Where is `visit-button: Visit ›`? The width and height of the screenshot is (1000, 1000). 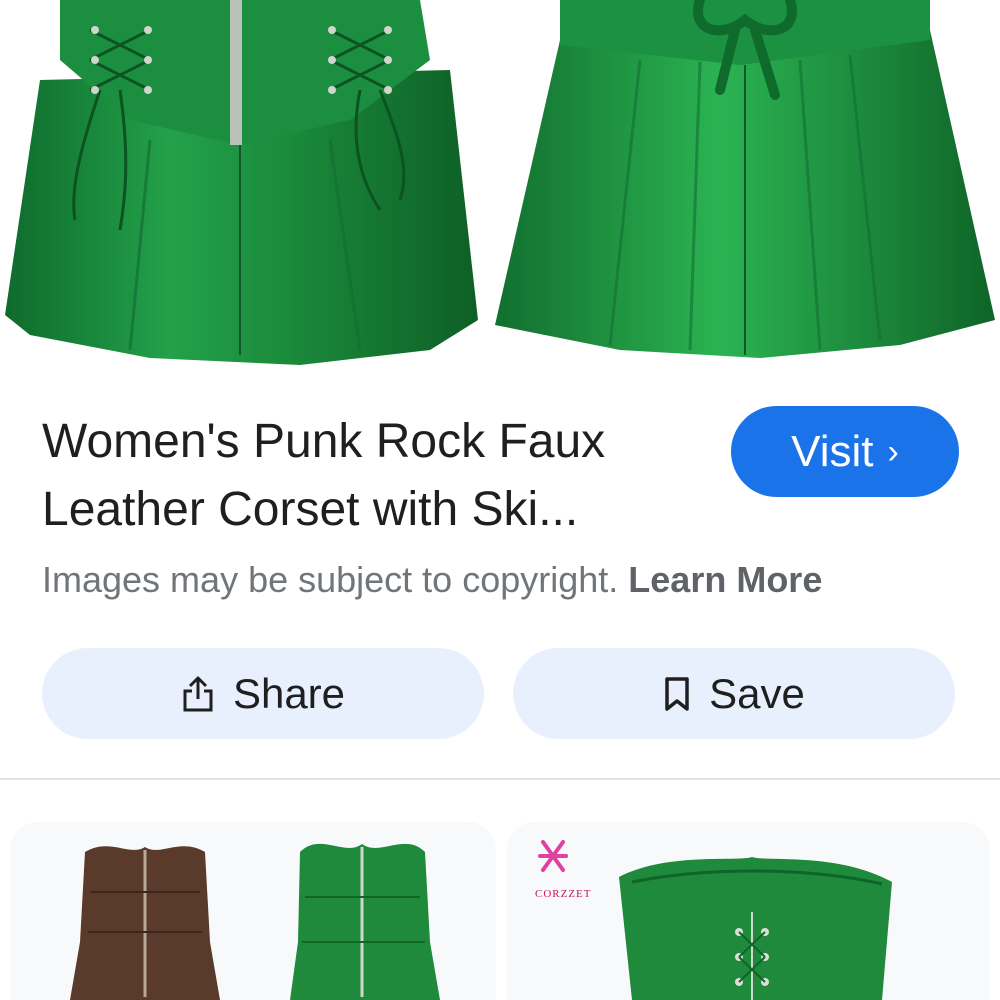 visit-button: Visit › is located at coordinates (845, 451).